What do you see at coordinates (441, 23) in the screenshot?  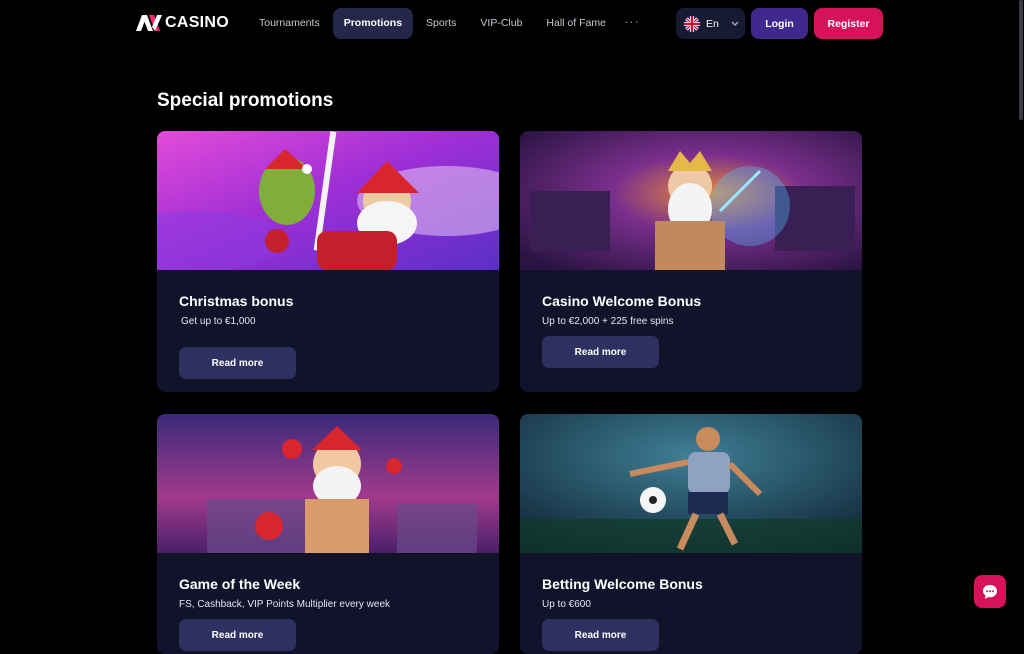 I see `nav-sports: Sports` at bounding box center [441, 23].